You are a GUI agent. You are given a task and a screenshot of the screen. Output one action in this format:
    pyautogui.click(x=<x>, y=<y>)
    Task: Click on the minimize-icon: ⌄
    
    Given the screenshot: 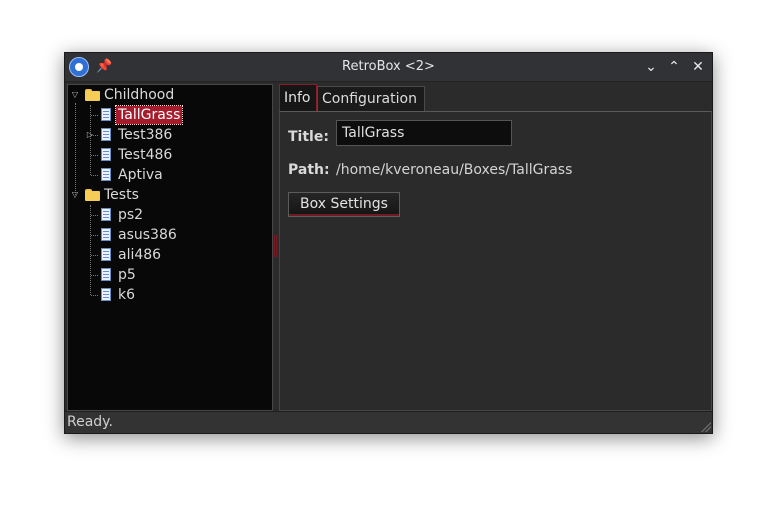 What is the action you would take?
    pyautogui.click(x=651, y=67)
    